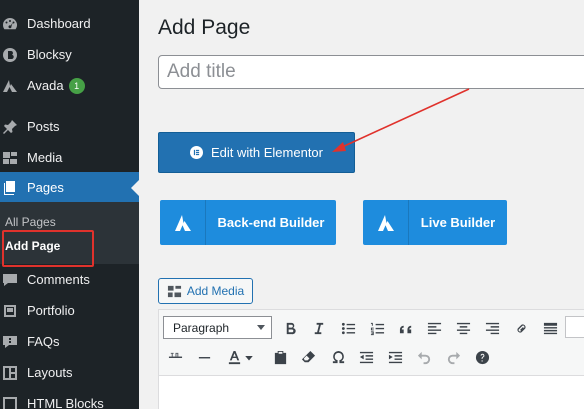 The image size is (584, 409). Describe the element at coordinates (10, 55) in the screenshot. I see `blocksy-icon` at that location.